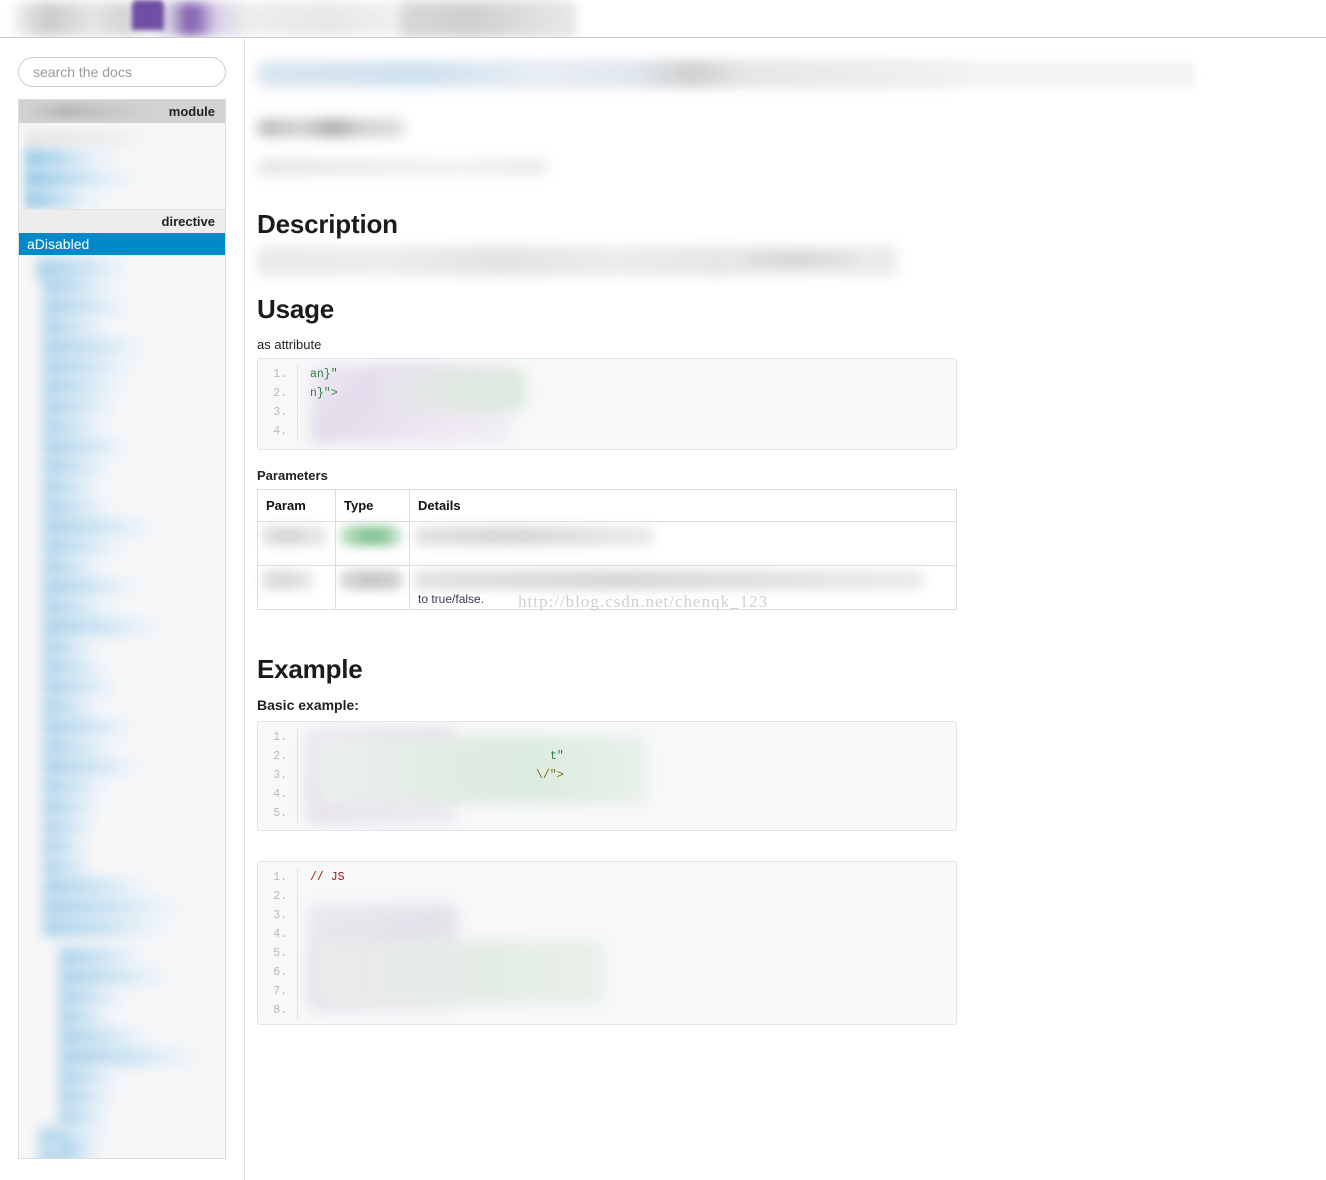 The height and width of the screenshot is (1180, 1326). Describe the element at coordinates (550, 775) in the screenshot. I see `code-line-text: \/">` at that location.